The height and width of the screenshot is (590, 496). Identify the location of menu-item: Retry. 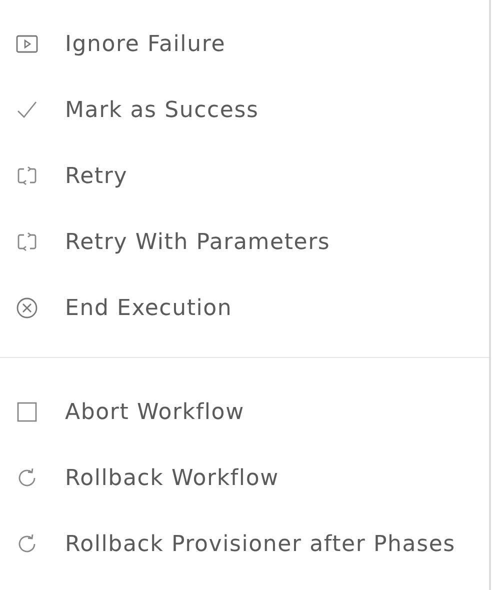
(244, 176).